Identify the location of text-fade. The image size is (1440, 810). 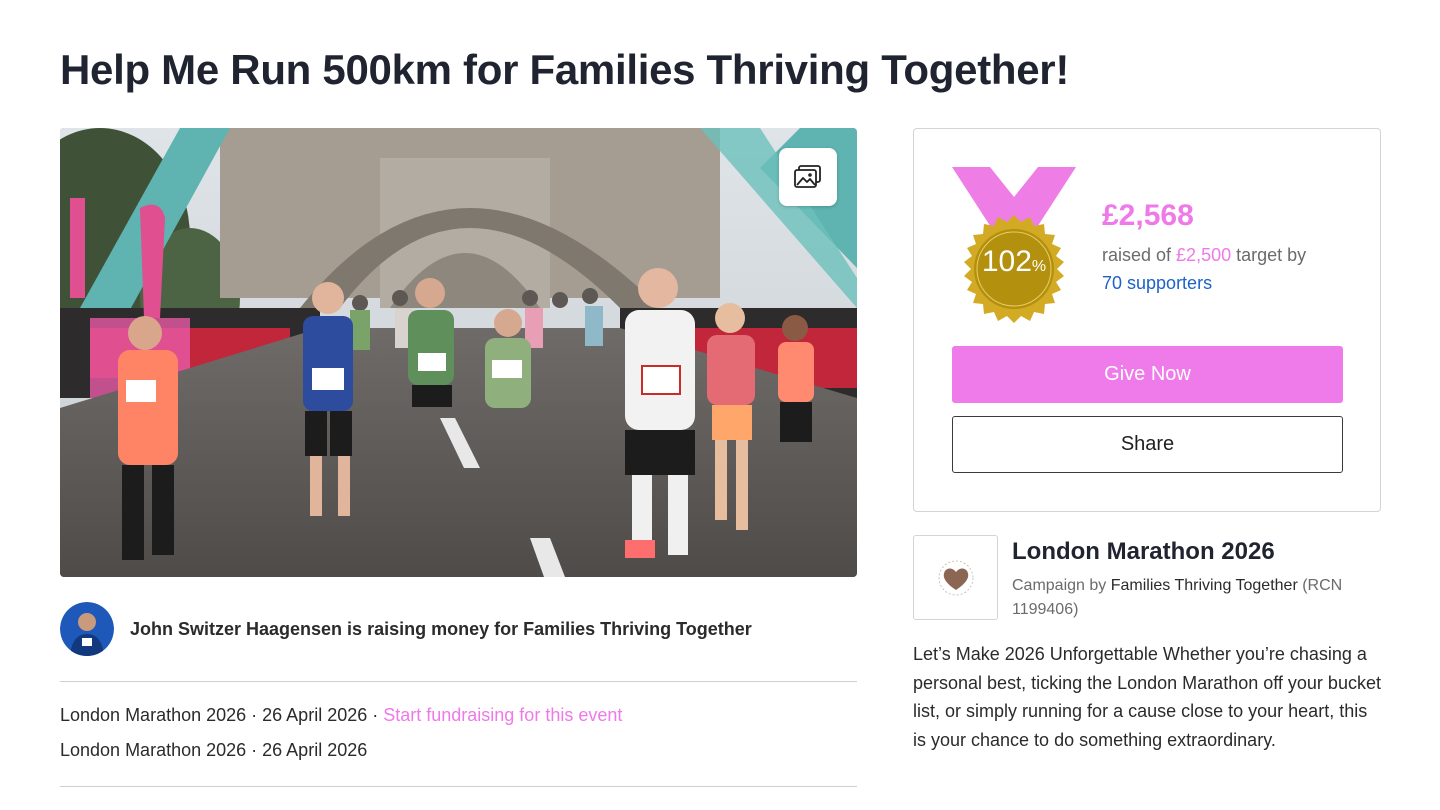
(1148, 772).